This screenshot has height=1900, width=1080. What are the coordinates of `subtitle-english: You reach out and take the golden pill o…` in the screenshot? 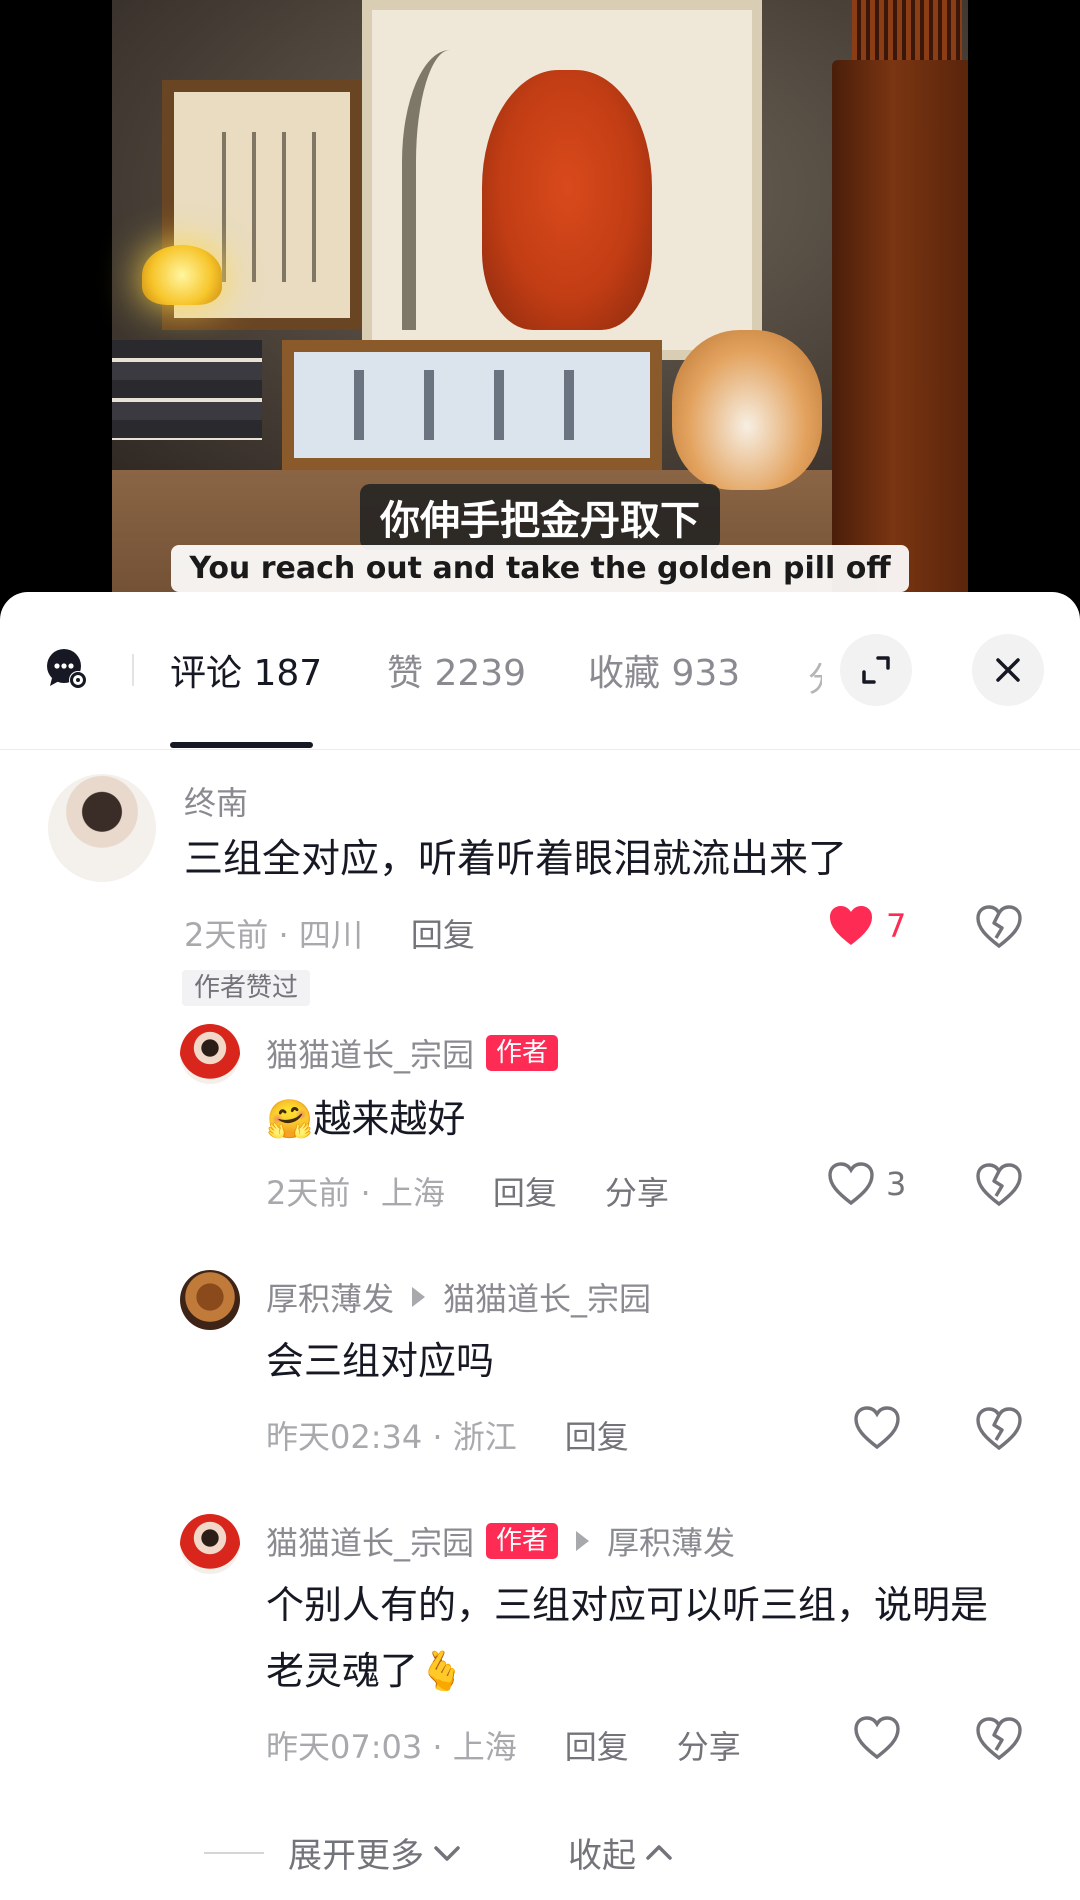 It's located at (540, 568).